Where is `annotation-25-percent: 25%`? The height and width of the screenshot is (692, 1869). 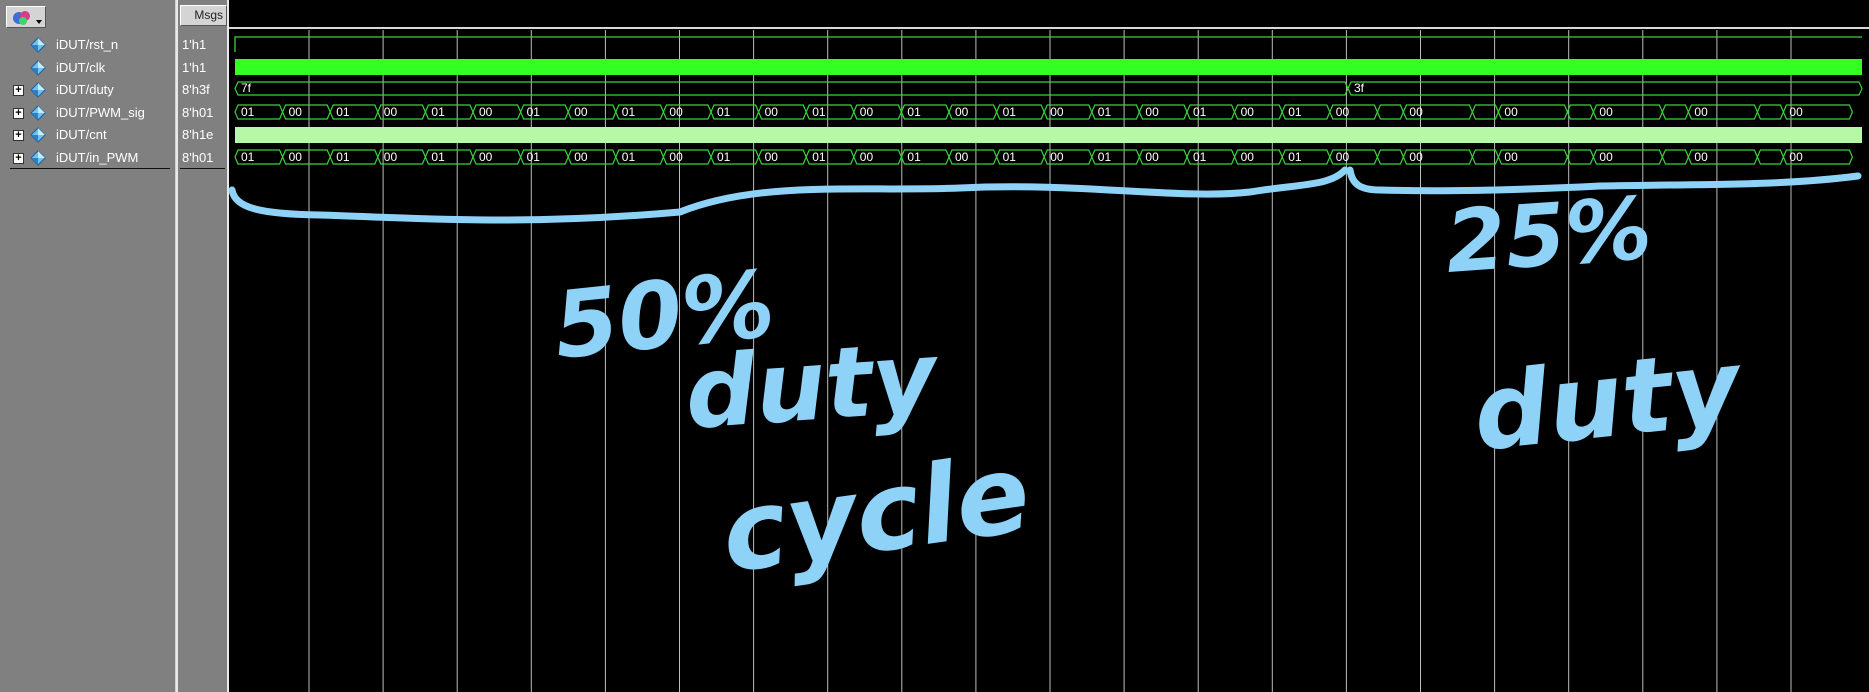 annotation-25-percent: 25% is located at coordinates (1548, 236).